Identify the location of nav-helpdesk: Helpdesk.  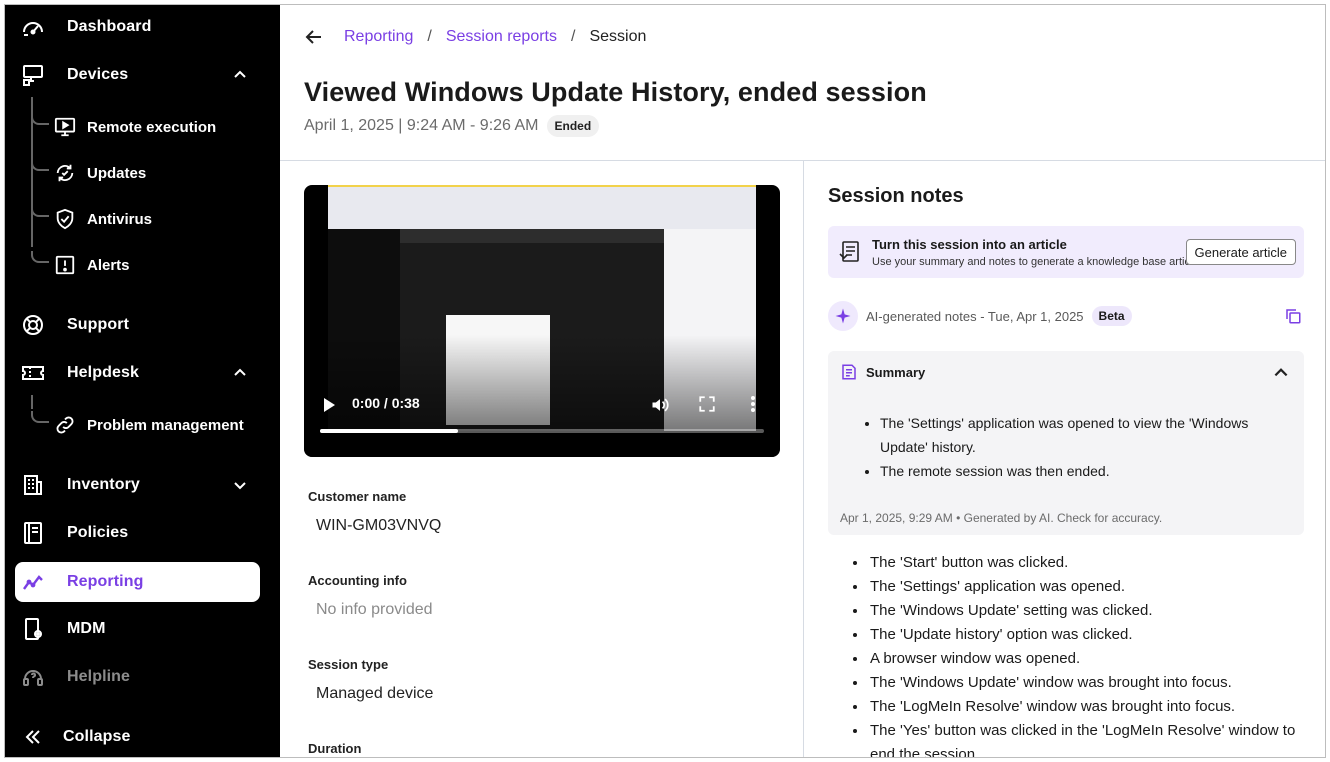
(137, 373).